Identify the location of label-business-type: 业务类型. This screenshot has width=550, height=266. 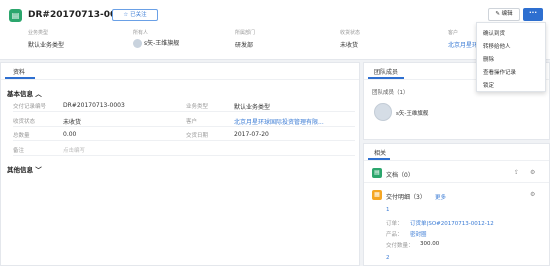
(197, 107).